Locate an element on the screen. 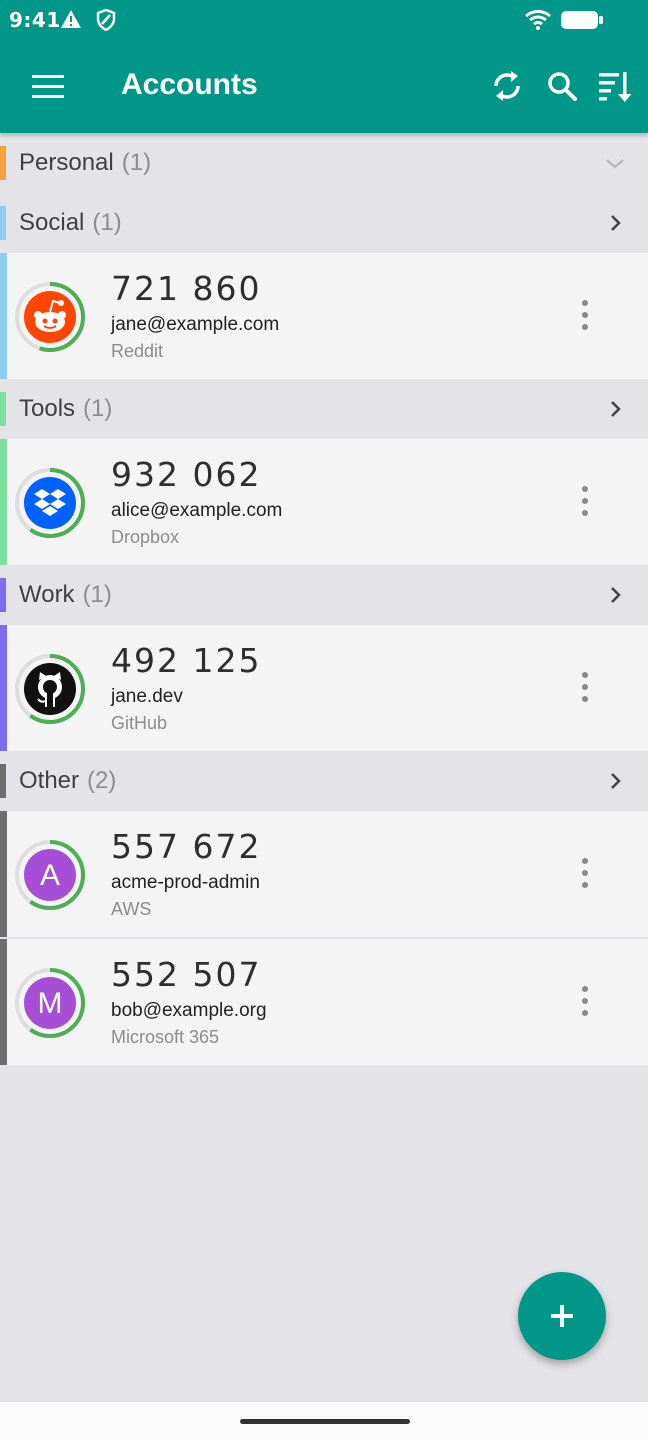  avatar-letter: A is located at coordinates (50, 875).